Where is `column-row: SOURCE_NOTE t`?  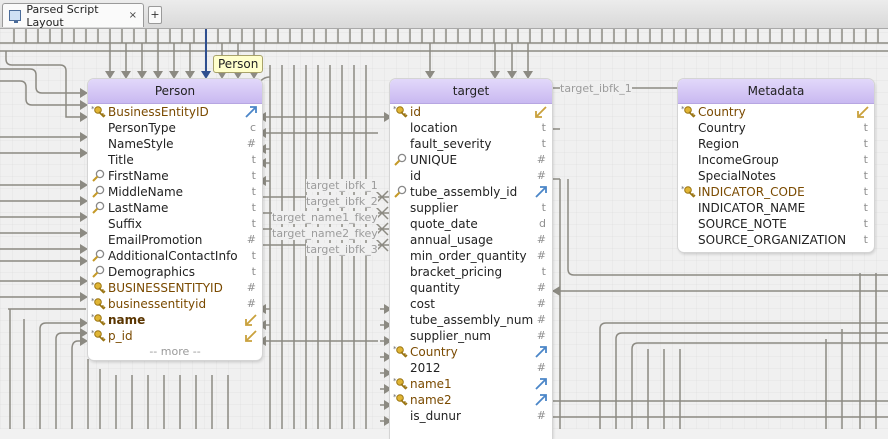
column-row: SOURCE_NOTE t is located at coordinates (776, 224).